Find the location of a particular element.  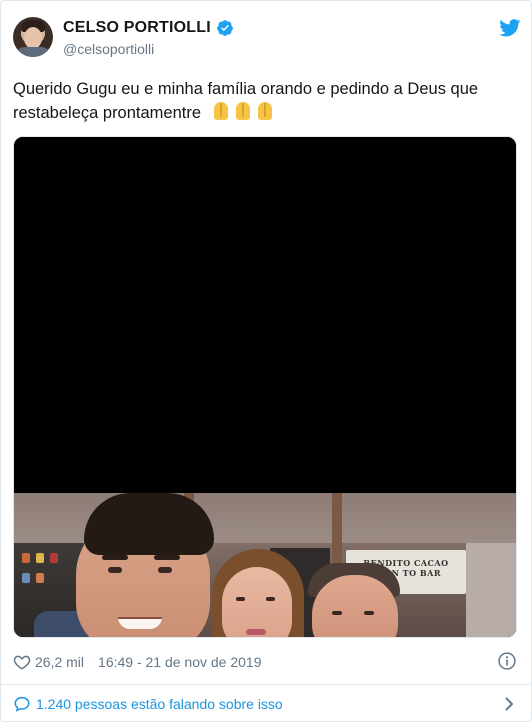

conversation-link: 1.240 pessoas estão falando sobre isso is located at coordinates (266, 703).